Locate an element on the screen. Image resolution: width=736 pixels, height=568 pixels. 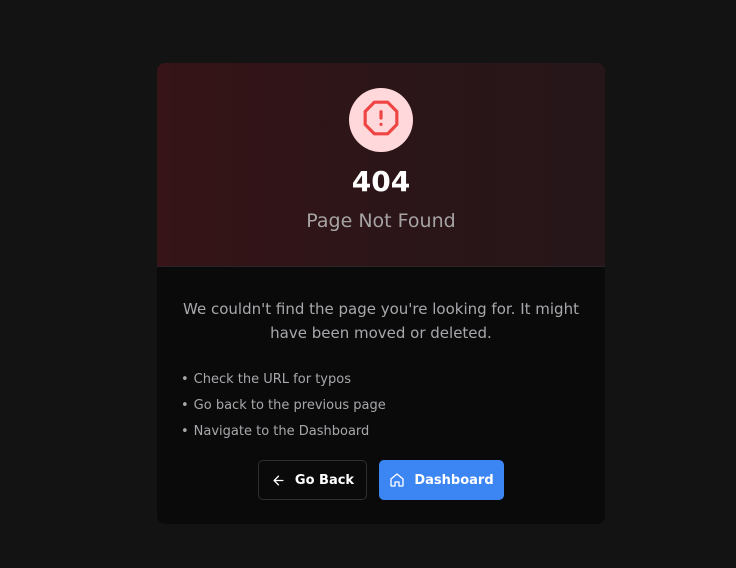
home-icon is located at coordinates (397, 480).